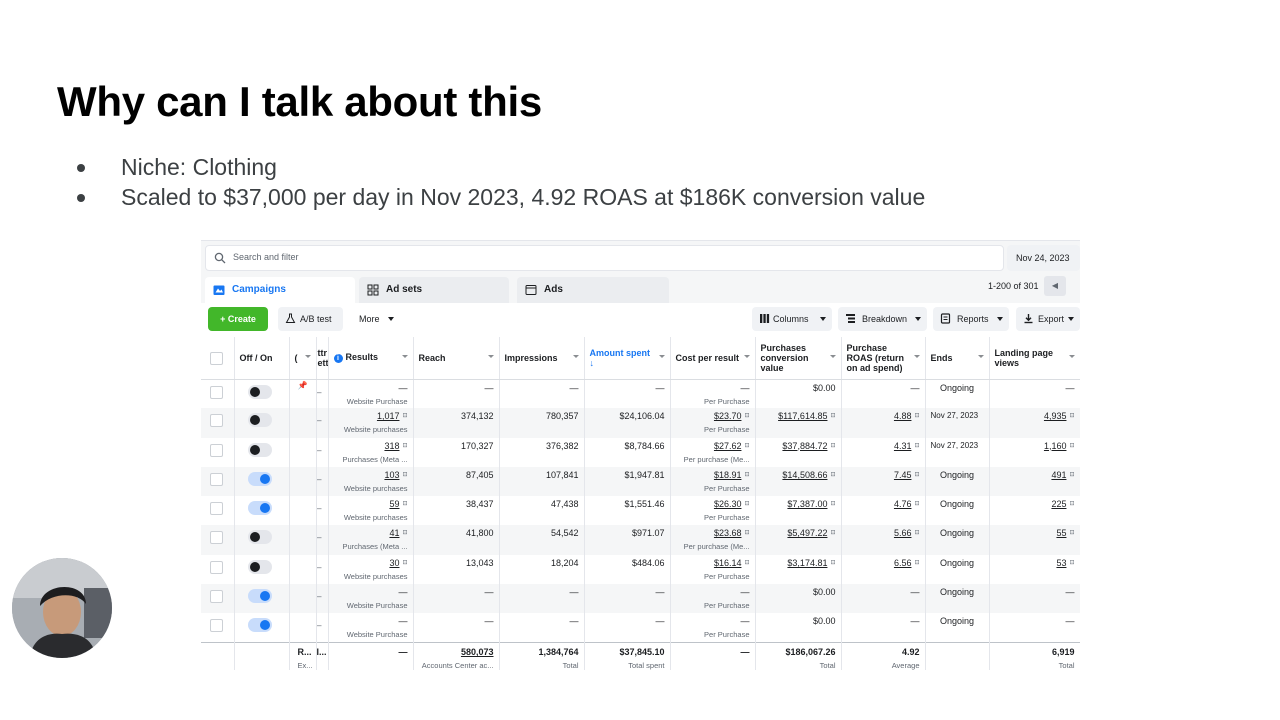 The image size is (1280, 720). Describe the element at coordinates (1055, 286) in the screenshot. I see `previous-page-button: ◀` at that location.